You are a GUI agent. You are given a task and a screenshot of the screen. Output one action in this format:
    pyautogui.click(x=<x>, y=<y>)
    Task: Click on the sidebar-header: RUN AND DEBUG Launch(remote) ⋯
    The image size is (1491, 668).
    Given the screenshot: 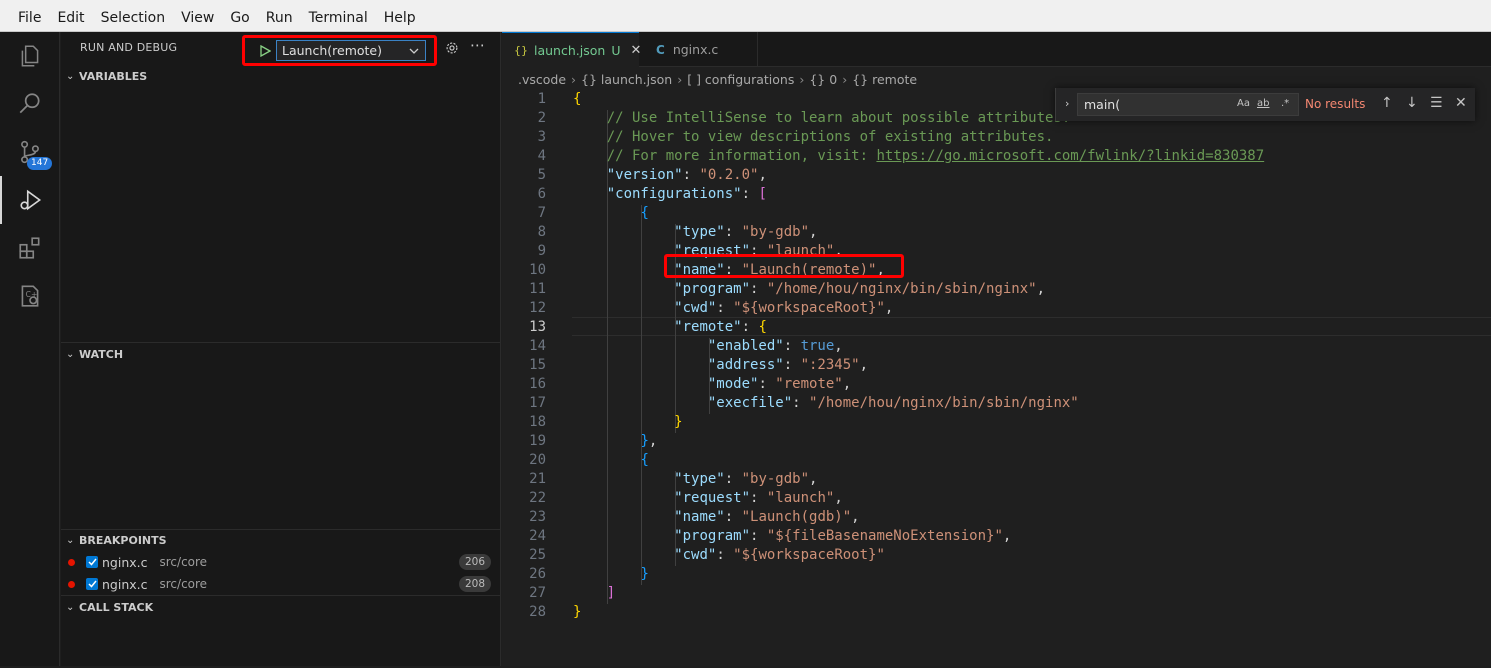 What is the action you would take?
    pyautogui.click(x=281, y=49)
    